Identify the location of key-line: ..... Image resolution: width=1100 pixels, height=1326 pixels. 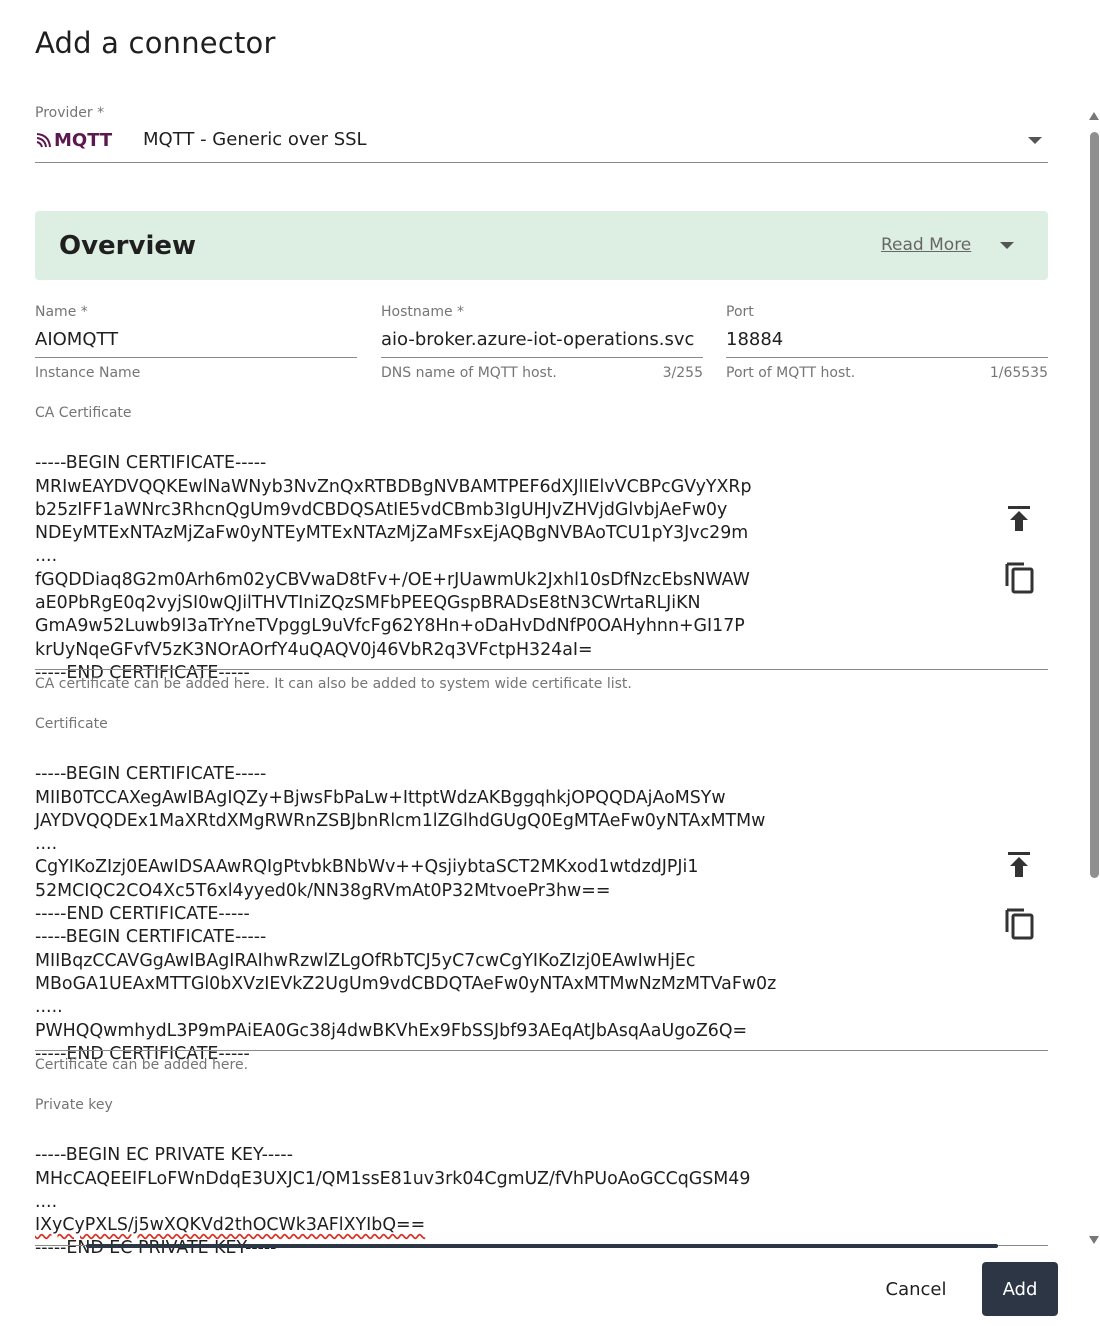
(46, 1201).